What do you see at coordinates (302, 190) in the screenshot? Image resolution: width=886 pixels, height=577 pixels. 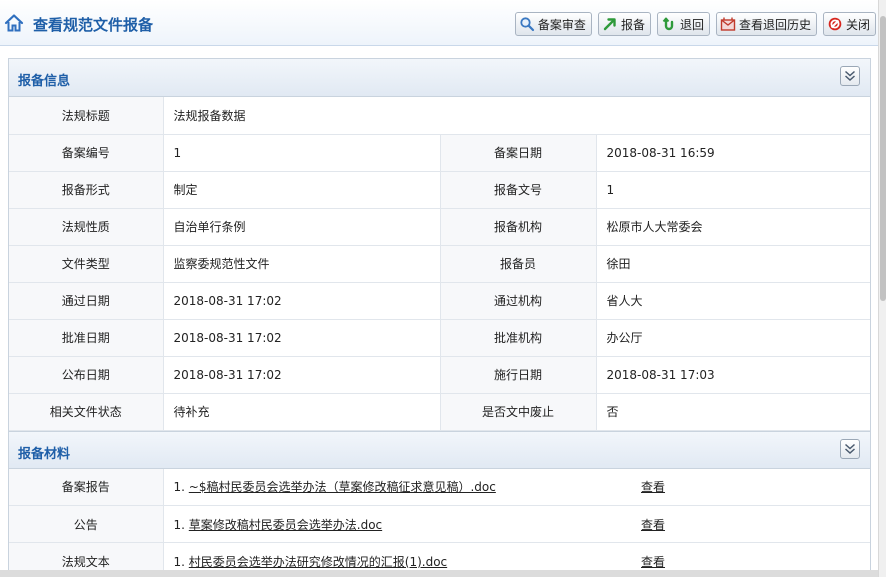 I see `field-value: 制定` at bounding box center [302, 190].